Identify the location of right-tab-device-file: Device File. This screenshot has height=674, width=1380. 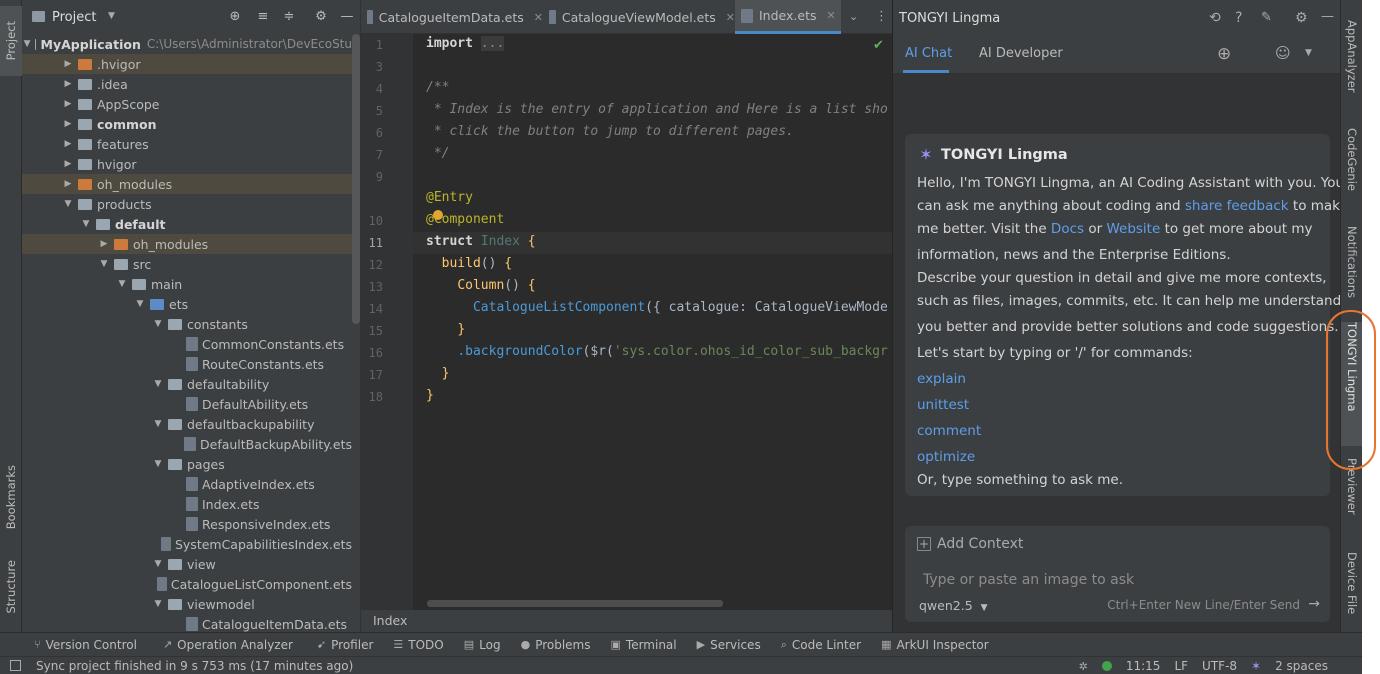
(1352, 592).